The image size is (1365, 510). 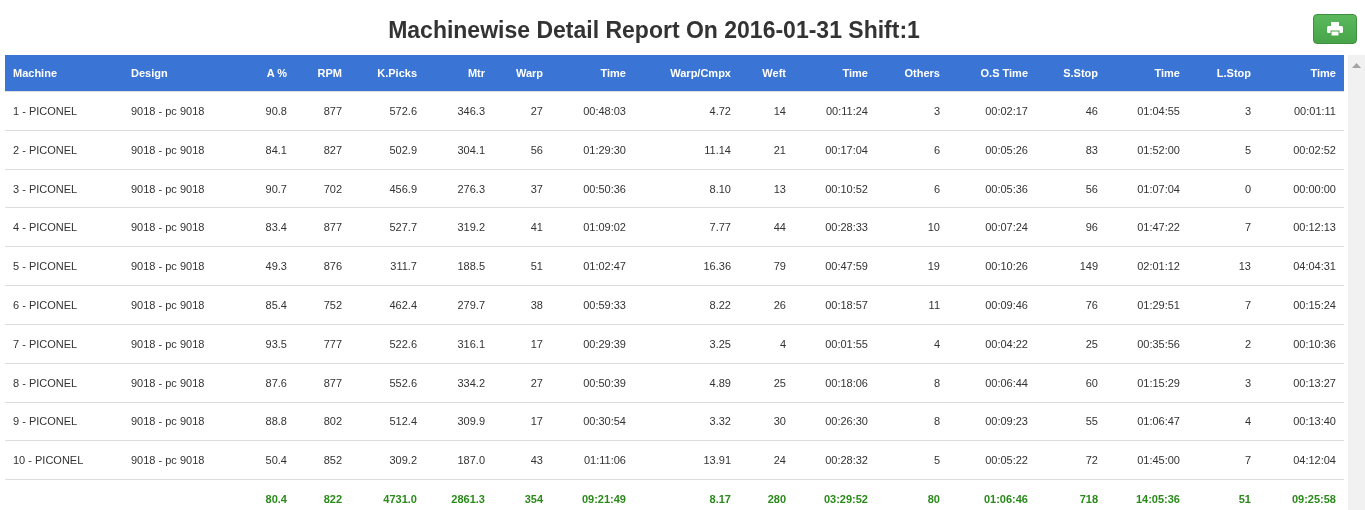 What do you see at coordinates (459, 150) in the screenshot?
I see `table-cell: 304.1` at bounding box center [459, 150].